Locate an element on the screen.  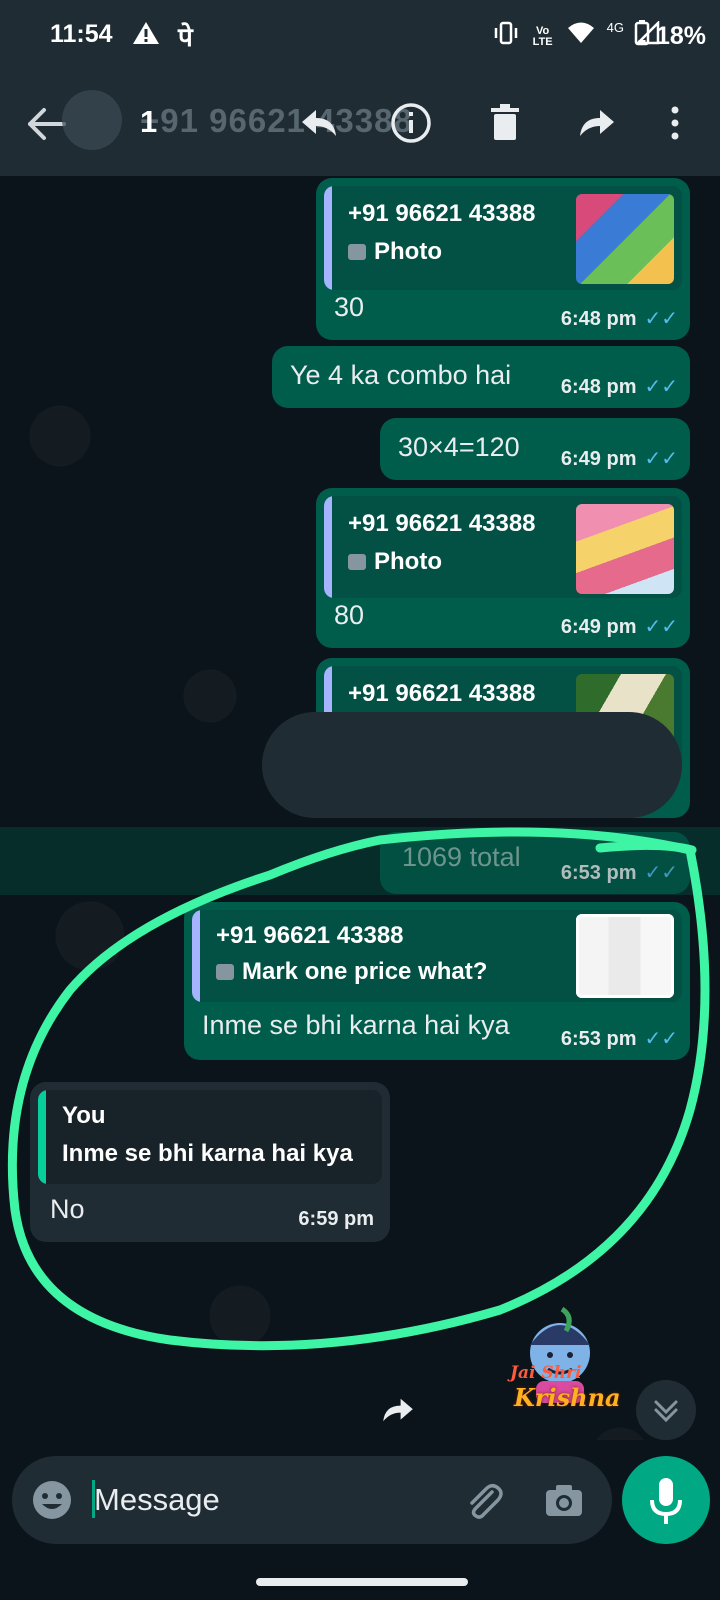
krishna-sticker: Jai Shri Krishna is located at coordinates (560, 1375).